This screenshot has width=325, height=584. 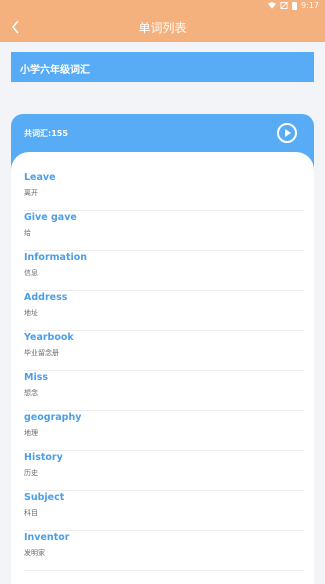 I want to click on word-chinese: 给, so click(x=27, y=233).